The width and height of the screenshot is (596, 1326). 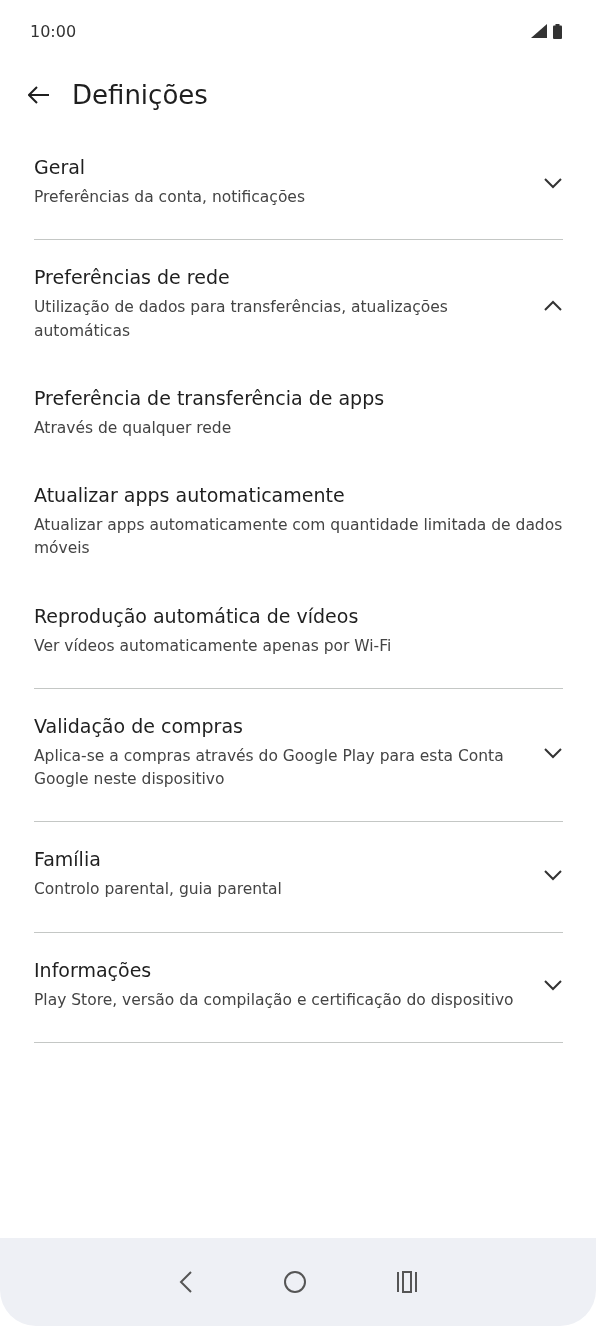 I want to click on section-title: Validação de compras, so click(x=139, y=725).